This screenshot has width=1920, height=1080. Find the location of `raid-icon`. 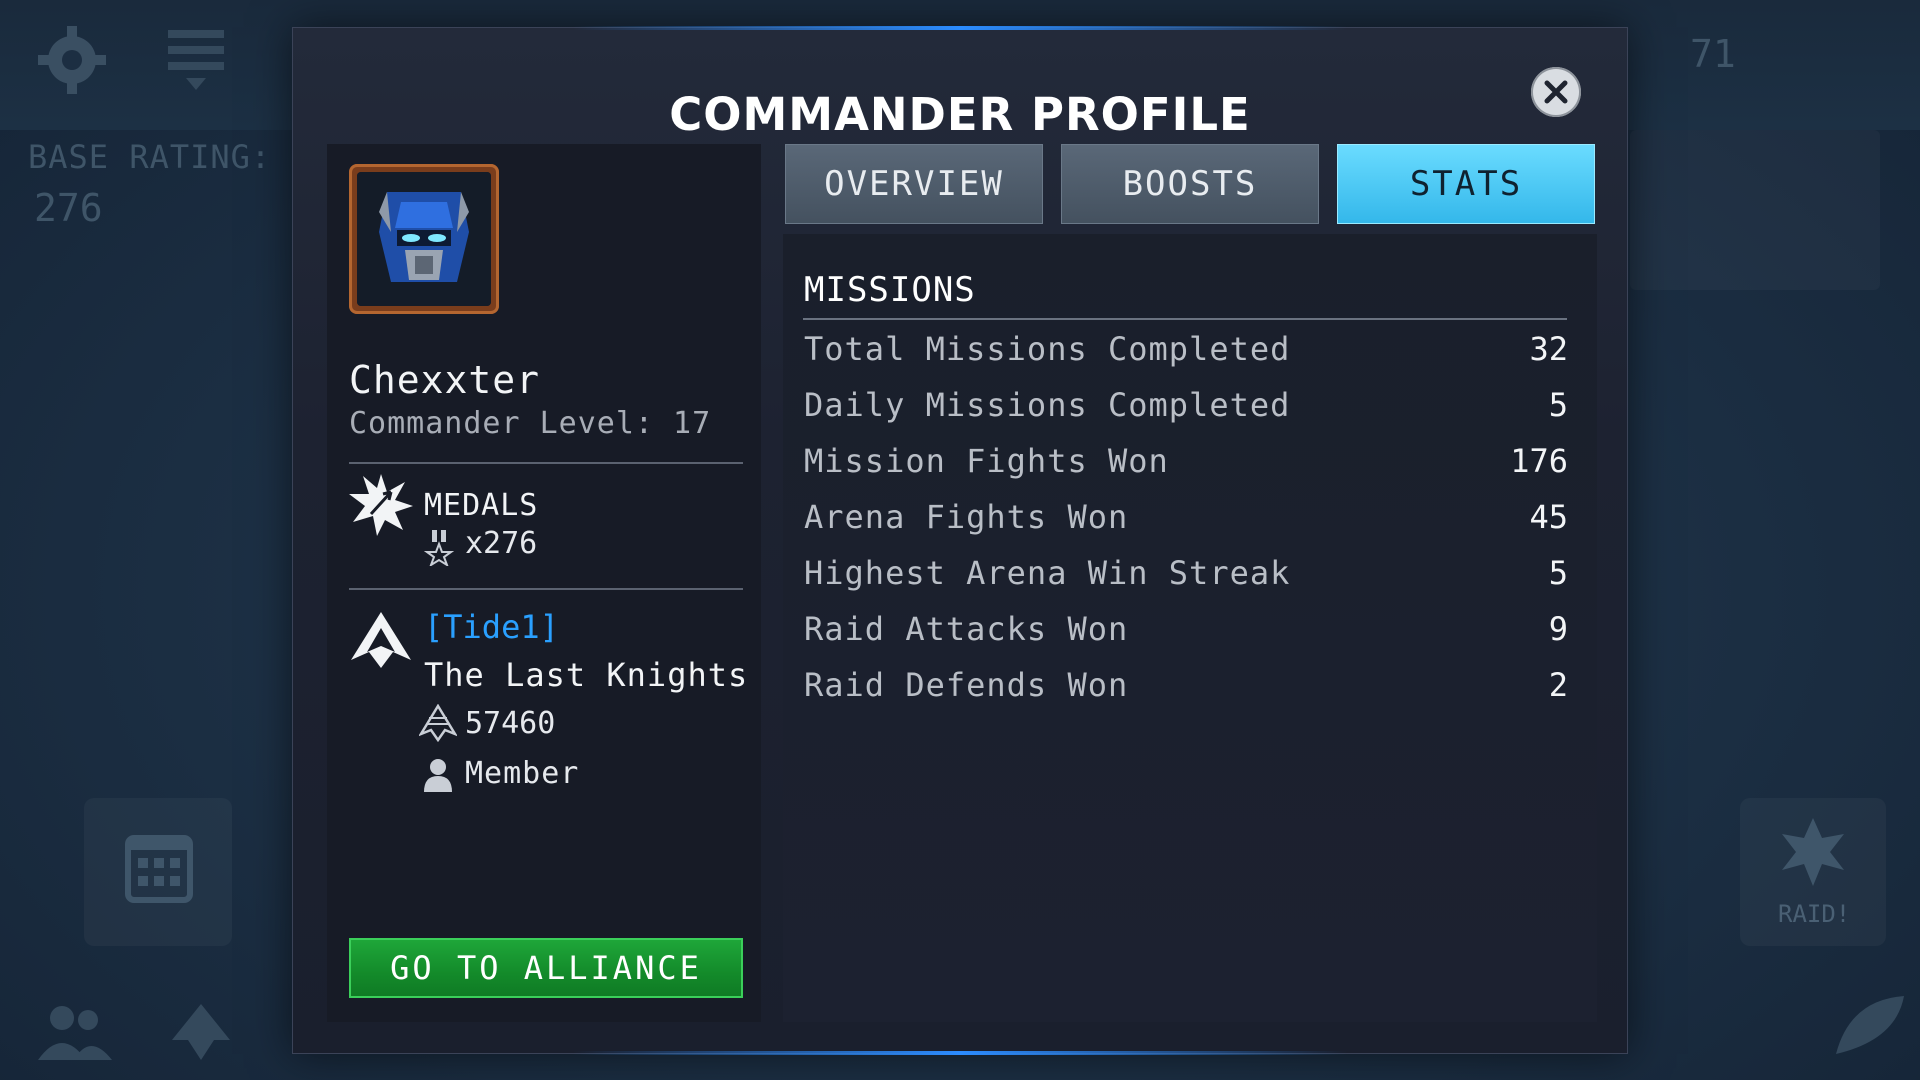

raid-icon is located at coordinates (1813, 852).